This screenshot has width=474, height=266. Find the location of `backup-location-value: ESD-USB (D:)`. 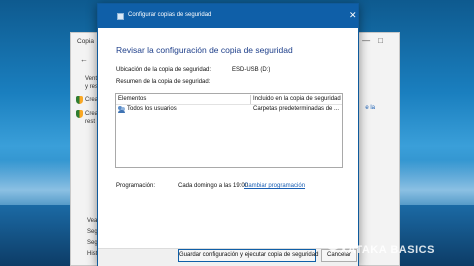

backup-location-value: ESD-USB (D:) is located at coordinates (251, 70).